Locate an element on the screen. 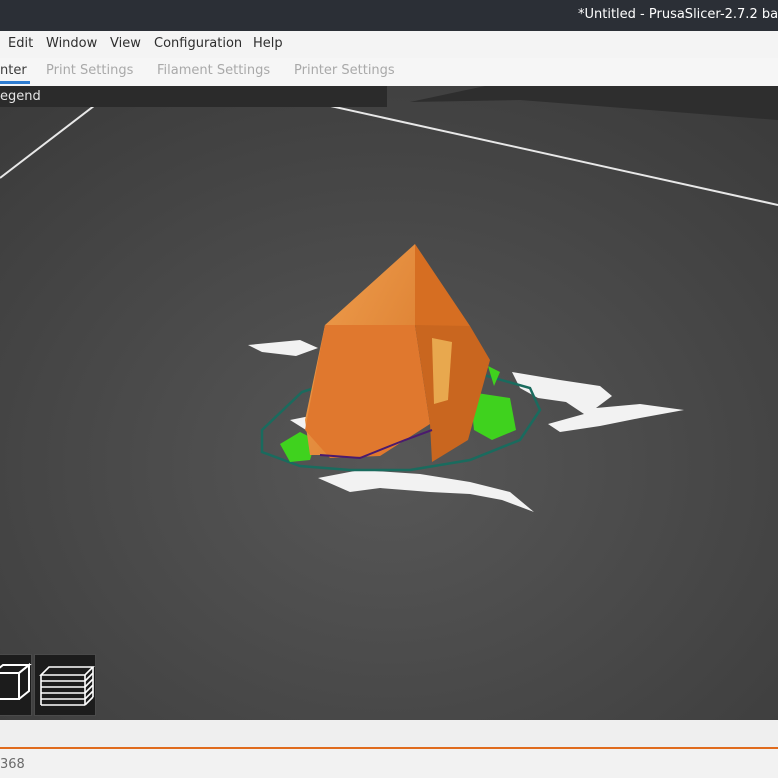 The width and height of the screenshot is (778, 778). status-bar: 368 is located at coordinates (389, 763).